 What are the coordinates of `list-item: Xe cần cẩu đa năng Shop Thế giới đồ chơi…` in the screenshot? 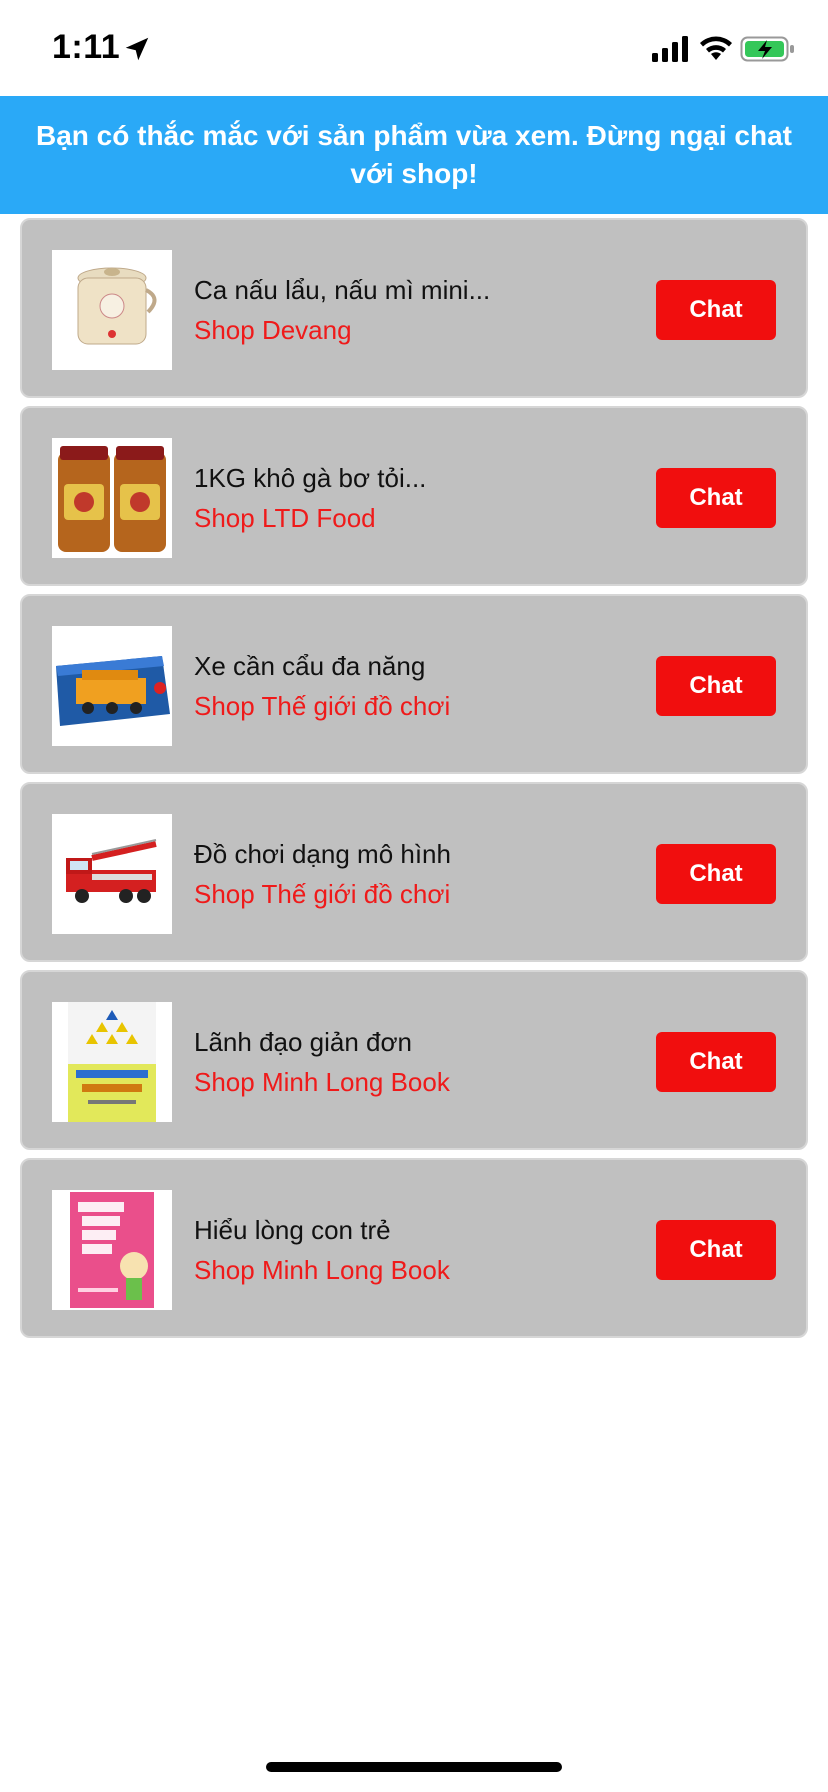 It's located at (414, 684).